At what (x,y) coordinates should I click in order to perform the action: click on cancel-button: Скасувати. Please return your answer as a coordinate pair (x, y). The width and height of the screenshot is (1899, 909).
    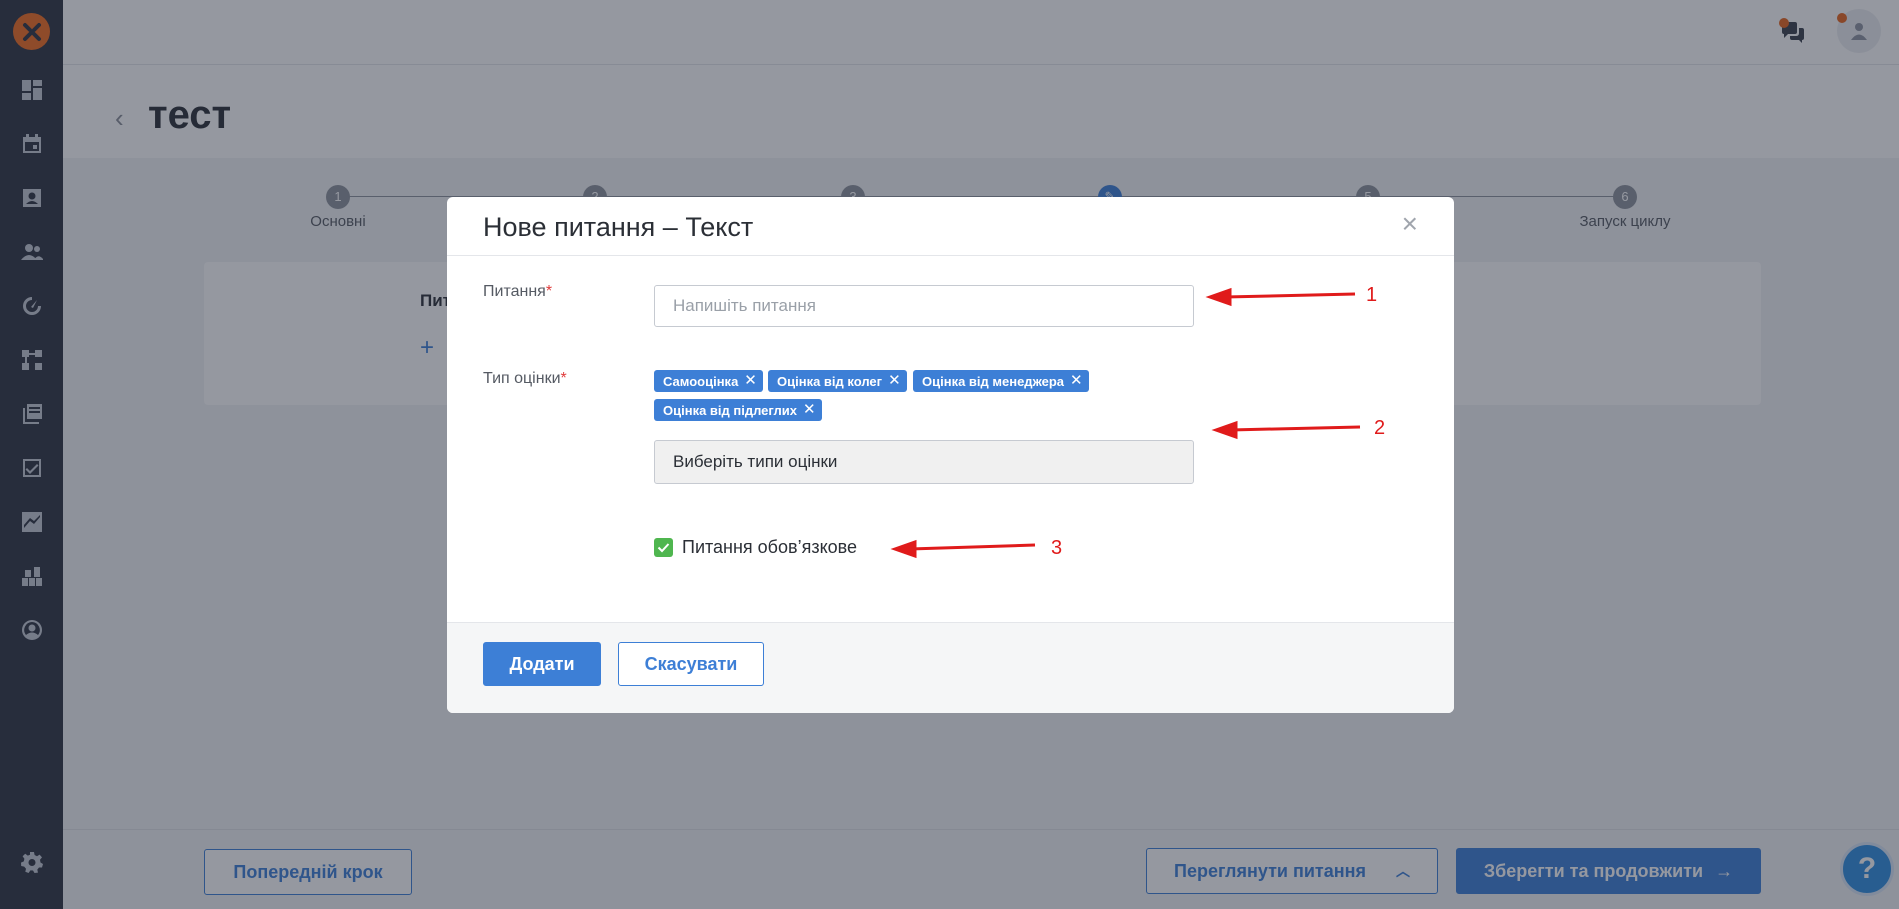
    Looking at the image, I should click on (691, 664).